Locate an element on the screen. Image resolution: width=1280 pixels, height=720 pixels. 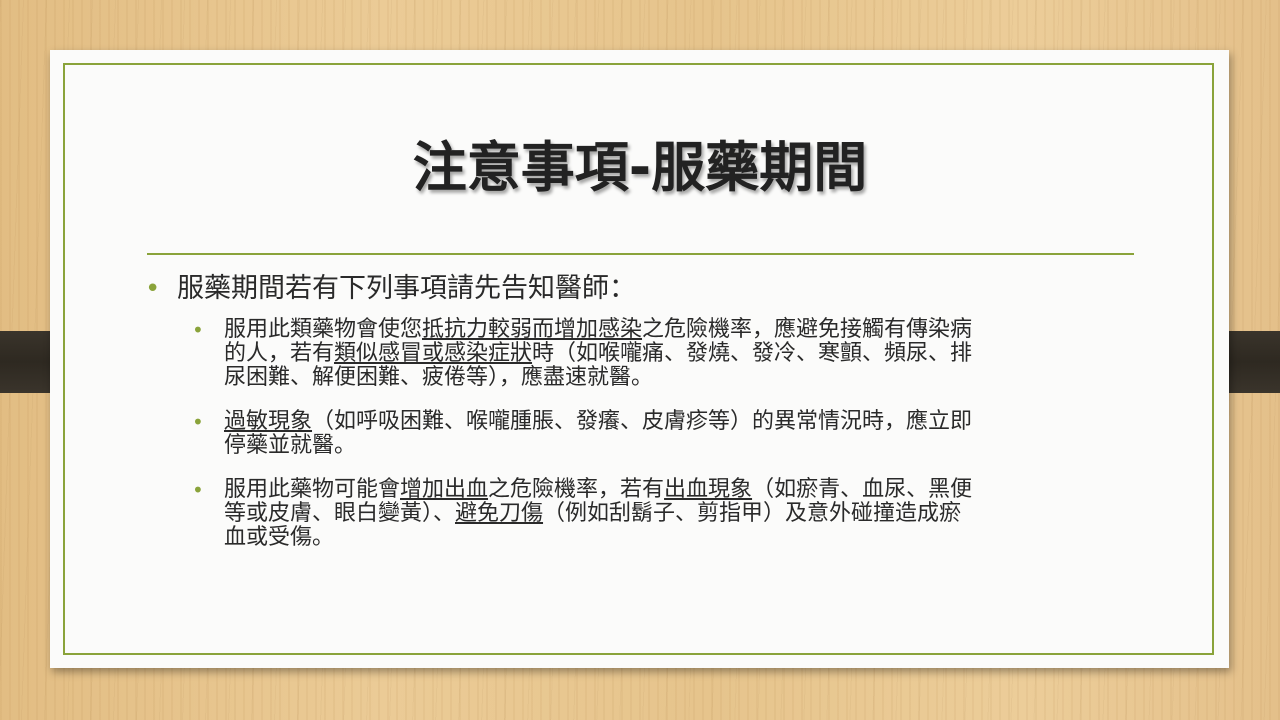
underlined-phrase: 避免刀傷 is located at coordinates (499, 513).